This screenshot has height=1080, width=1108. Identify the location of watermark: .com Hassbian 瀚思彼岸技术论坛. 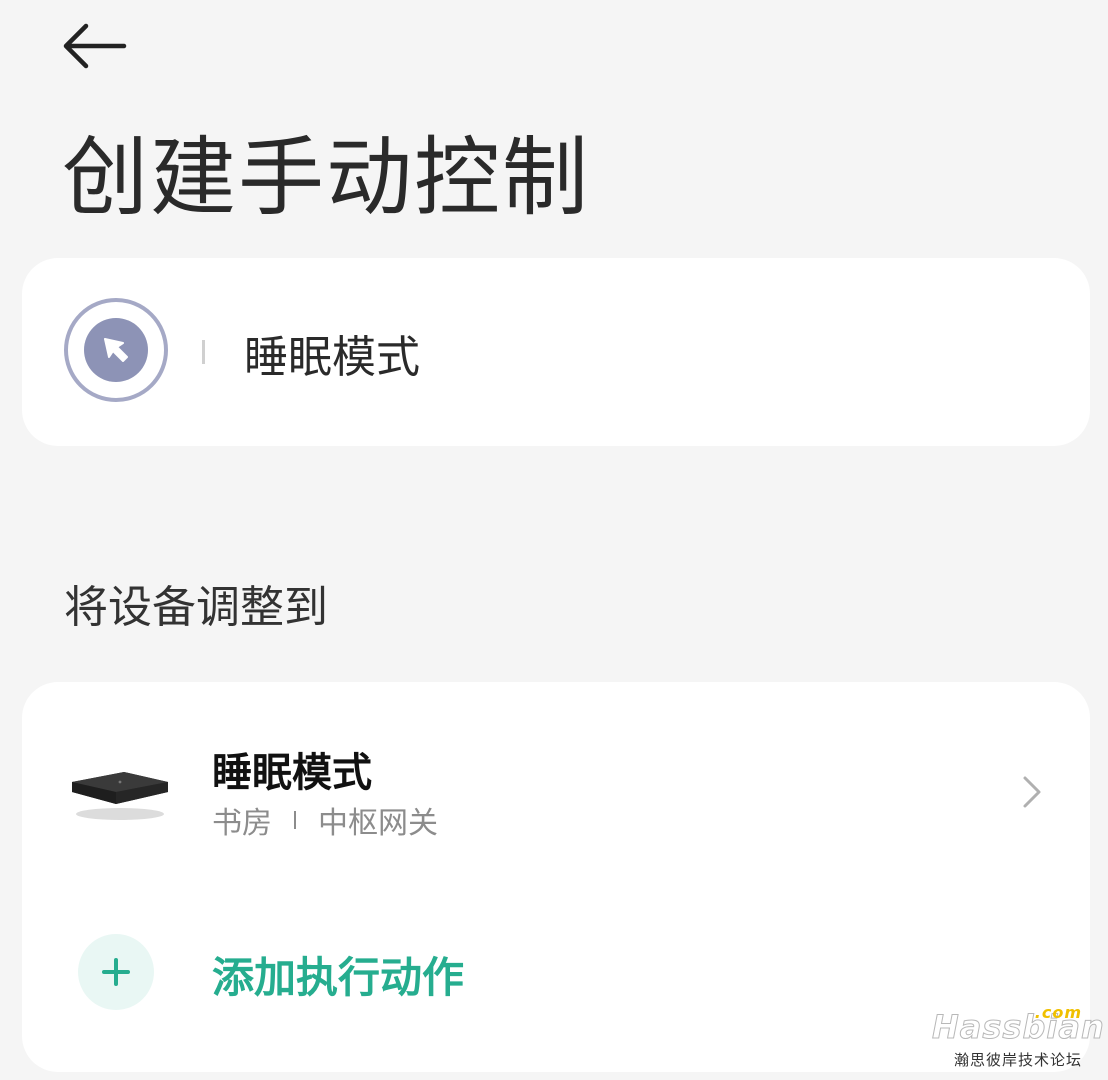
(1018, 1036).